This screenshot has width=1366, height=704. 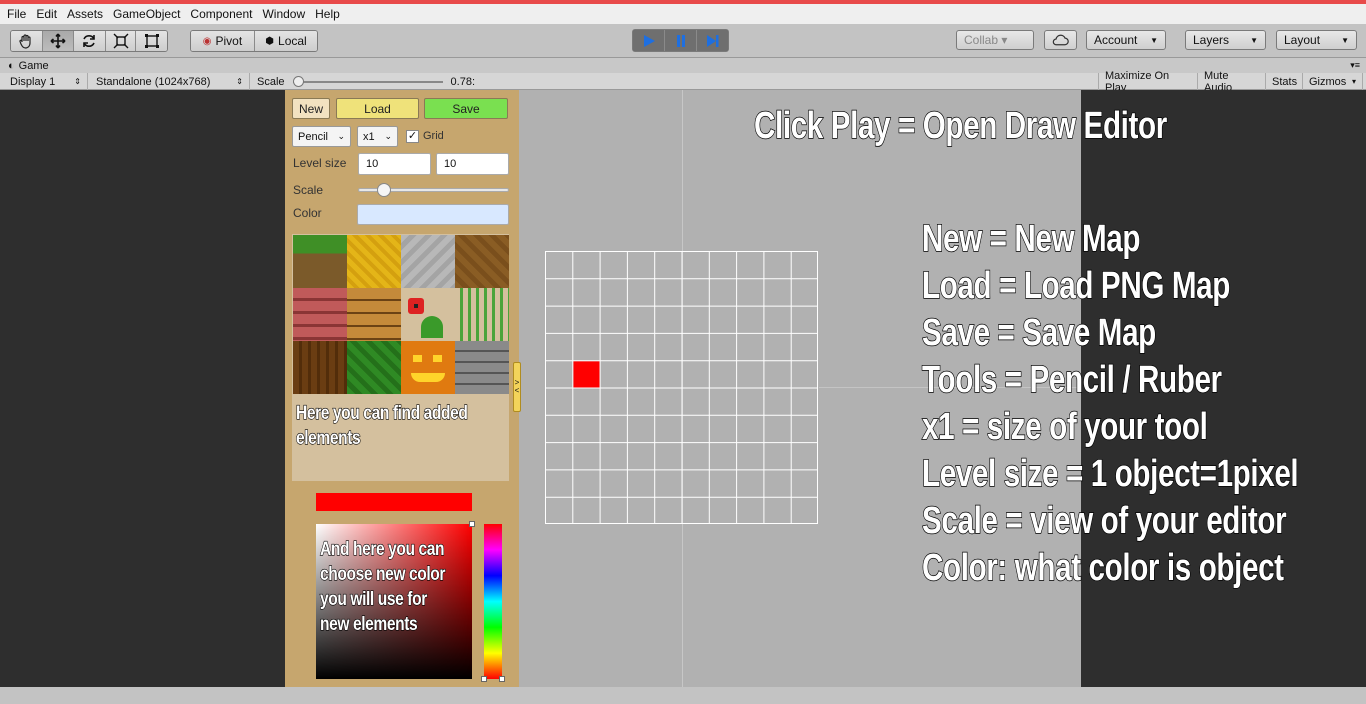 I want to click on pivot-toggle-group: ◉ Pivot ⬢ Local, so click(x=254, y=41).